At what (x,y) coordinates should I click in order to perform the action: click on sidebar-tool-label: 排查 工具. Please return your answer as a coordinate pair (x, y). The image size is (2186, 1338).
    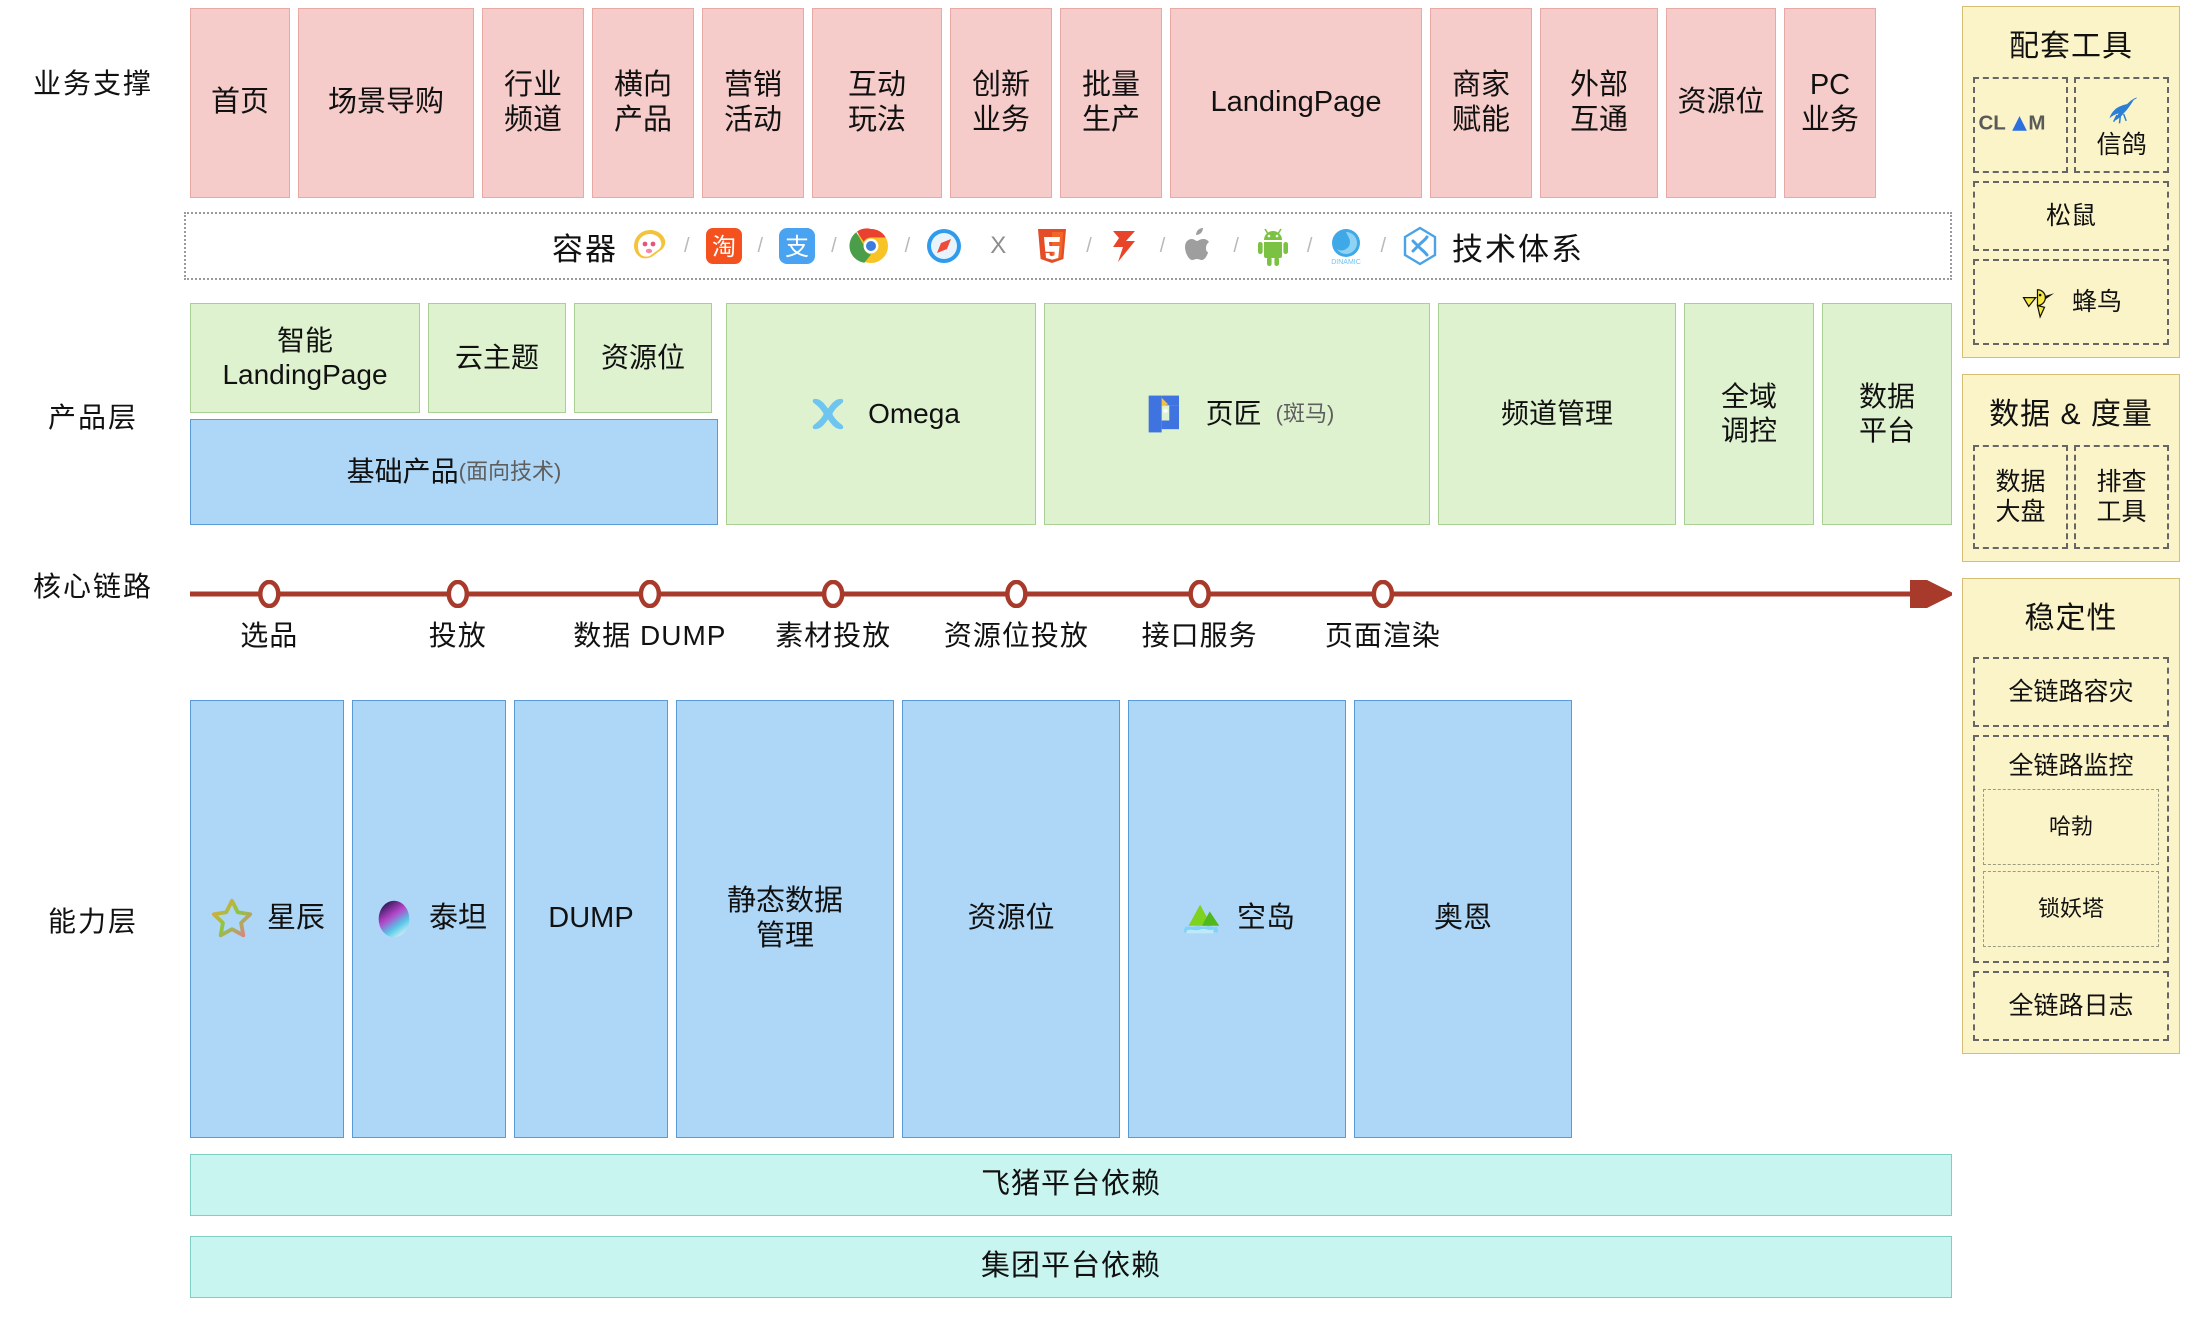
    Looking at the image, I should click on (2121, 497).